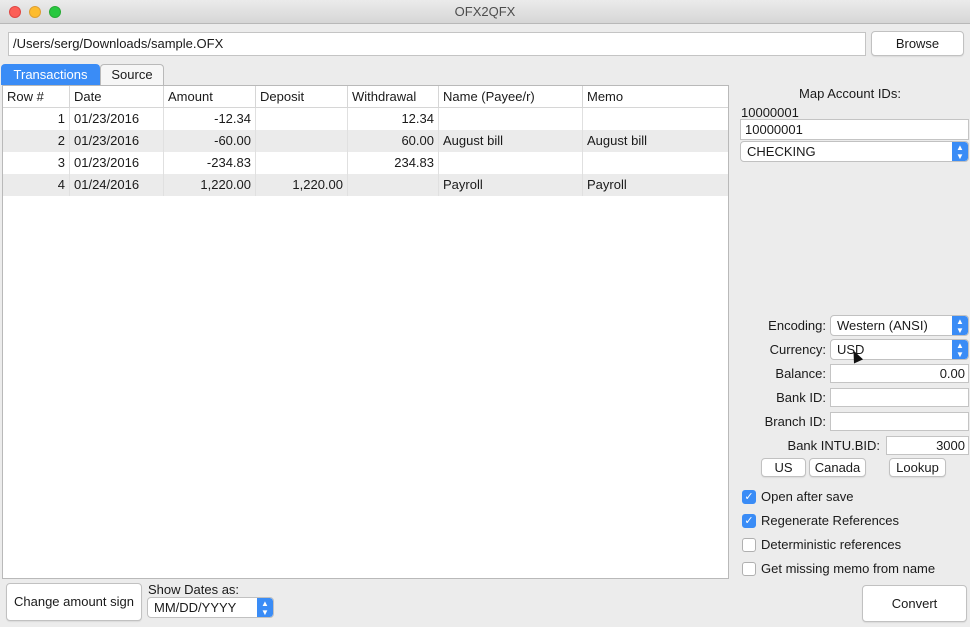 The width and height of the screenshot is (970, 627). I want to click on table-row: 1 01/23/2016 -12.34 12.34, so click(365, 119).